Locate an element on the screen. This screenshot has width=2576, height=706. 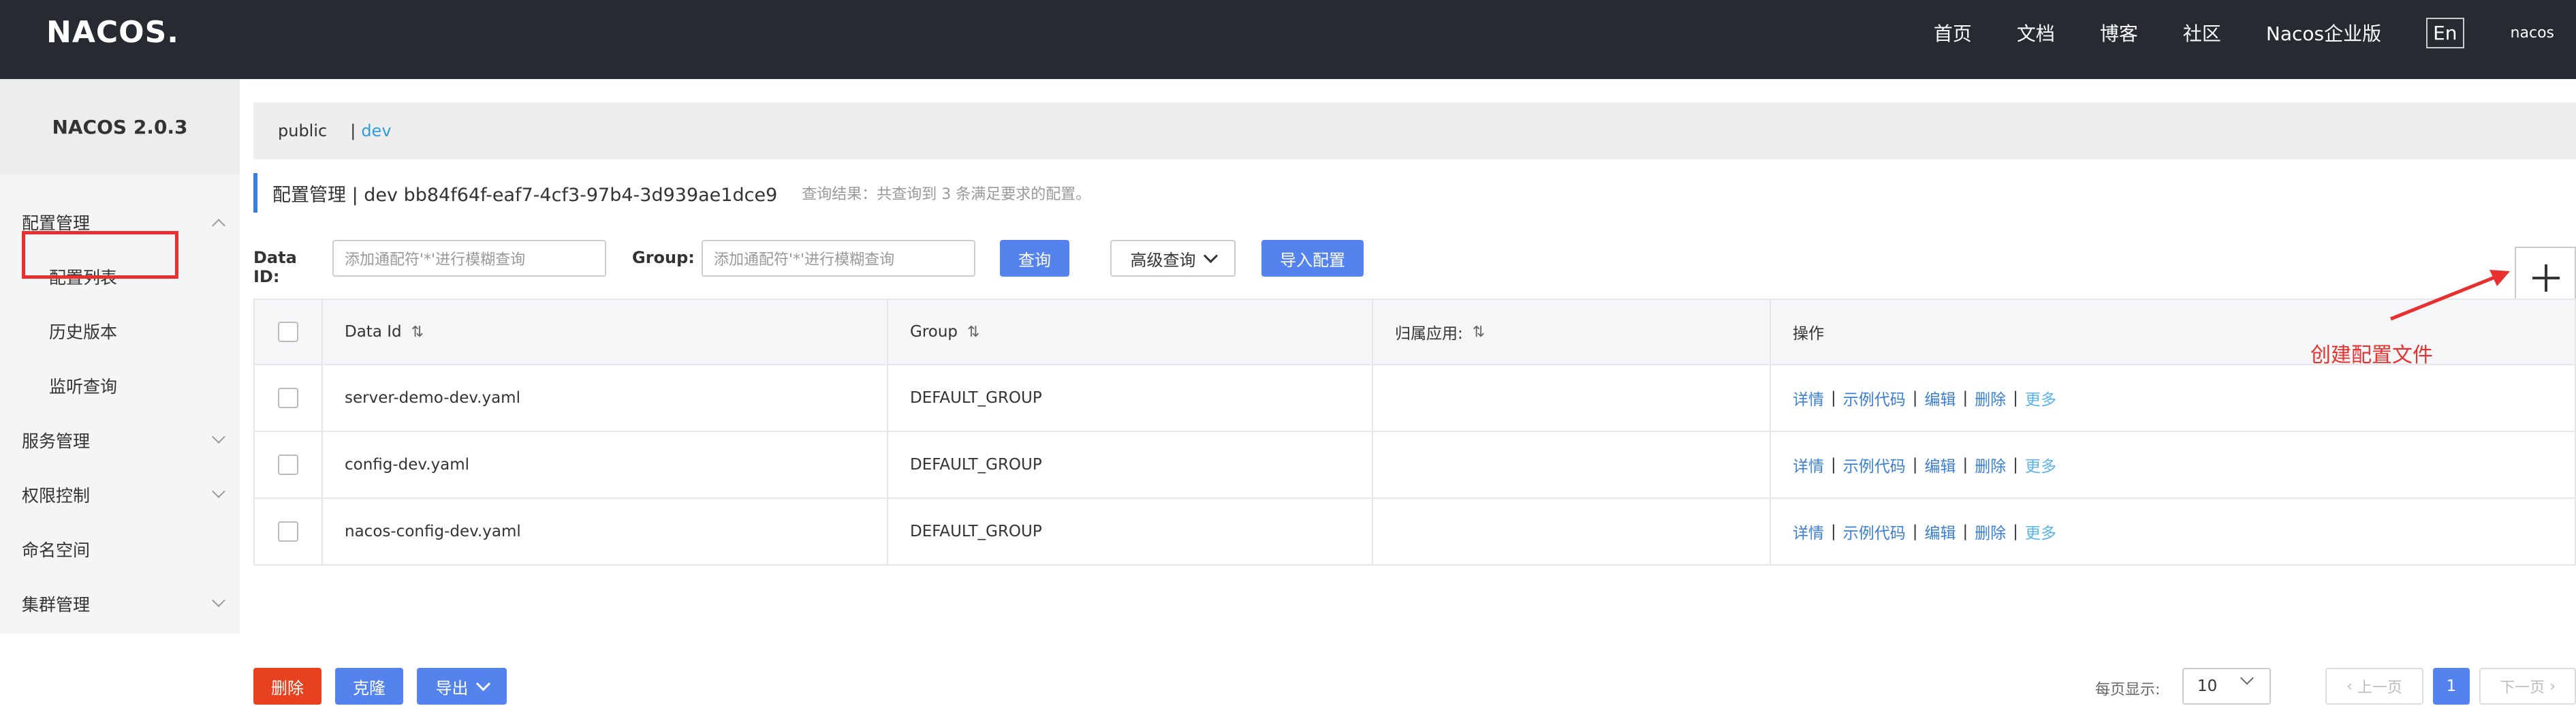
header-data-id: Data Id ⇅ is located at coordinates (605, 332).